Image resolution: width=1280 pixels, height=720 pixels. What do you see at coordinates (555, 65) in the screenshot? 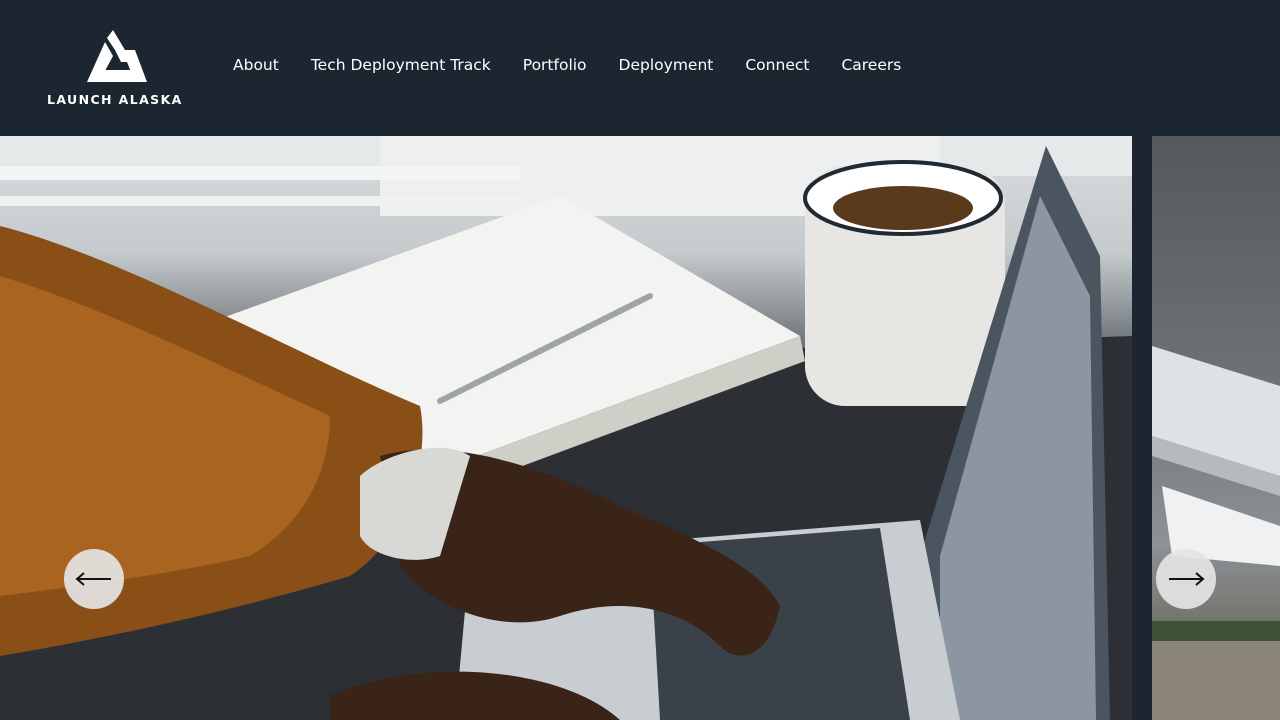
I see `nav-item-portfolio: Portfolio` at bounding box center [555, 65].